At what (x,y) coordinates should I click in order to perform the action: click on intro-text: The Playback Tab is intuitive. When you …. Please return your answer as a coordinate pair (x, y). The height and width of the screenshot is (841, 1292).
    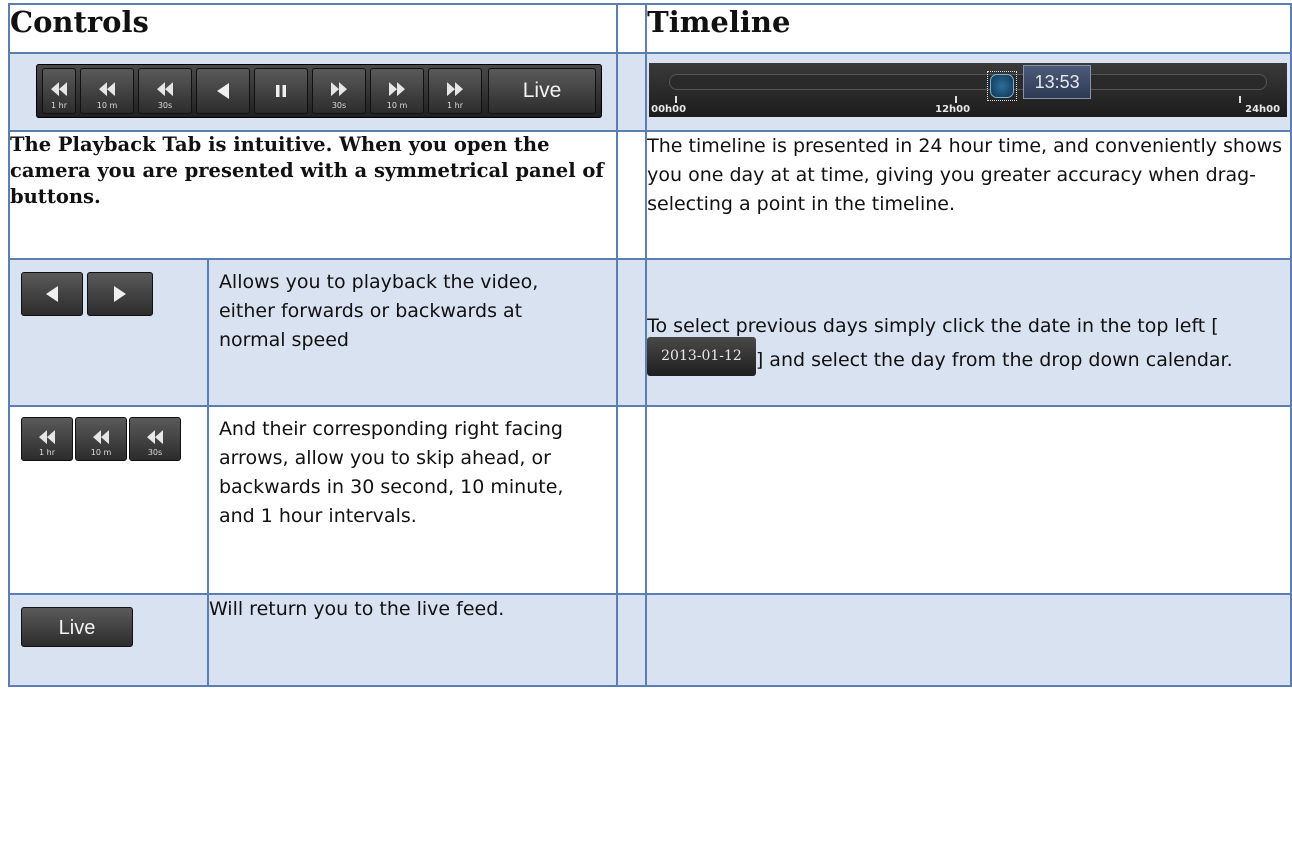
    Looking at the image, I should click on (313, 195).